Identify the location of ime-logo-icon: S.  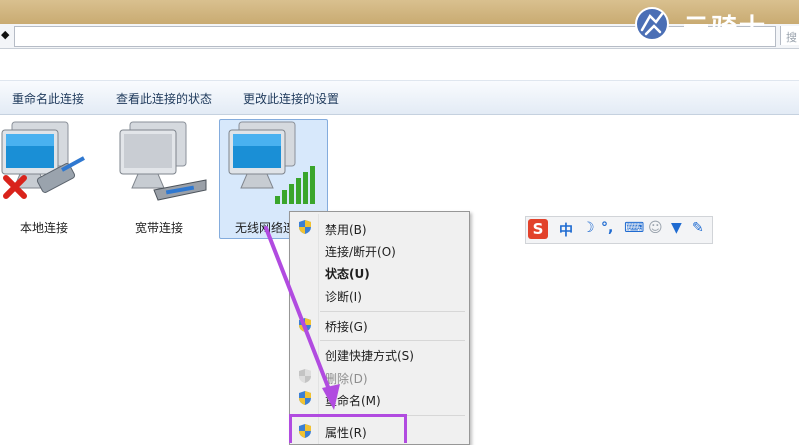
(538, 229).